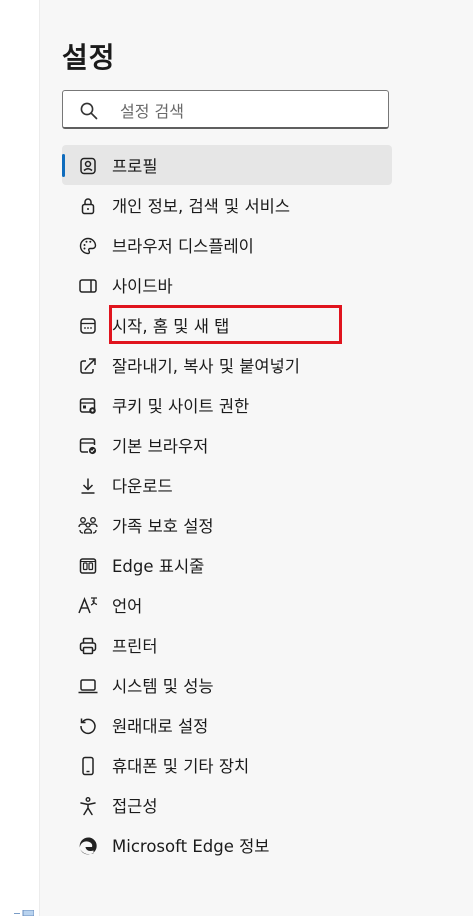  I want to click on sidebar-icon, so click(88, 286).